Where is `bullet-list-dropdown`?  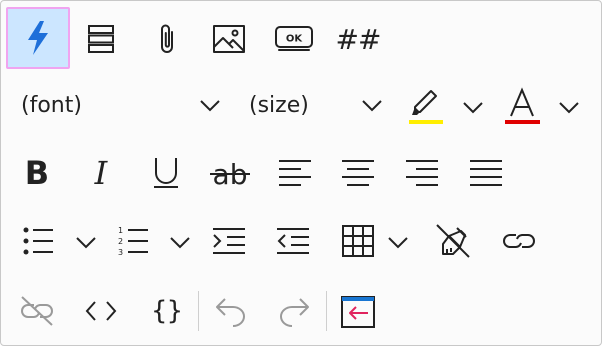 bullet-list-dropdown is located at coordinates (86, 242).